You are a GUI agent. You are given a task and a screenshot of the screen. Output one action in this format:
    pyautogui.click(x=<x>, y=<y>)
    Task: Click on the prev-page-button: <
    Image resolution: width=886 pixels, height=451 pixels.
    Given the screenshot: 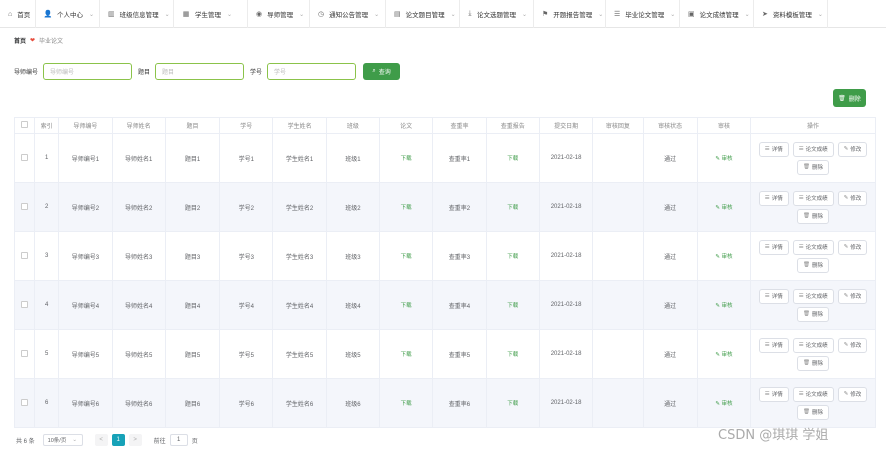 What is the action you would take?
    pyautogui.click(x=101, y=440)
    